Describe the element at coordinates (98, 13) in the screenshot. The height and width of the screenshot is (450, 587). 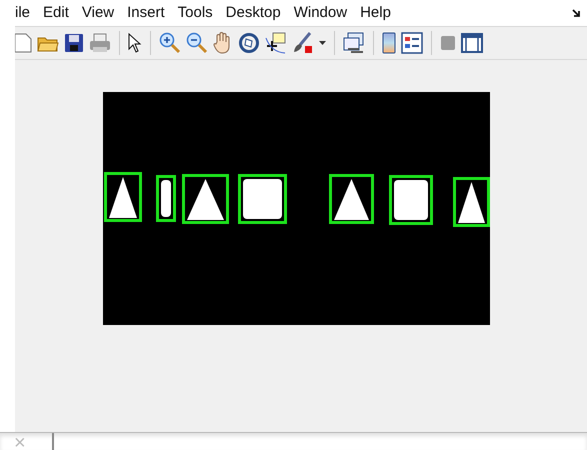
I see `menu-item: View` at that location.